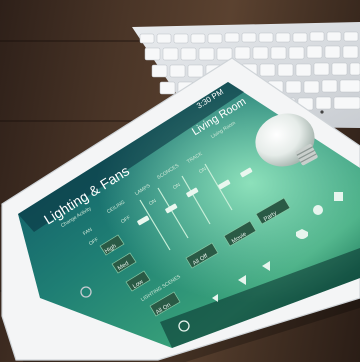 This screenshot has width=360, height=362. I want to click on scene-button-movie: Movie, so click(239, 239).